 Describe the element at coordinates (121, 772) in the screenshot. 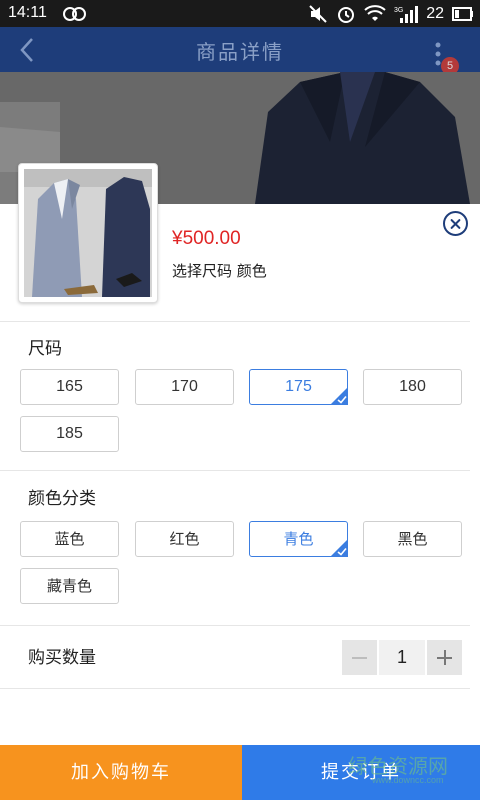

I see `add-to-cart-button: 加入购物车` at that location.